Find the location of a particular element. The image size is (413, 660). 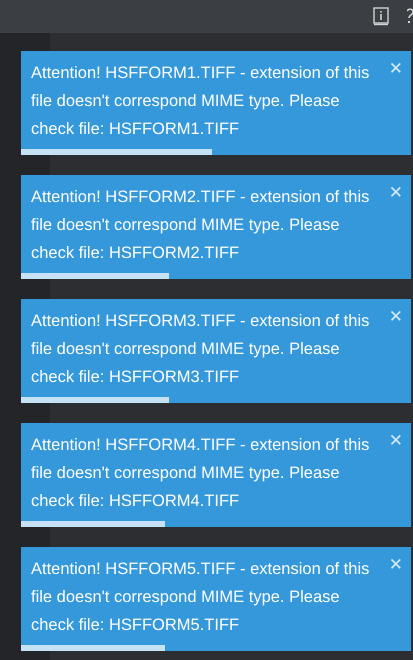

notification-message: Attention! HSFFORM1.TIFF - extension of this file doesn't correspond MIME type. Please check file: HSFFORM1.TIFF is located at coordinates (200, 101).